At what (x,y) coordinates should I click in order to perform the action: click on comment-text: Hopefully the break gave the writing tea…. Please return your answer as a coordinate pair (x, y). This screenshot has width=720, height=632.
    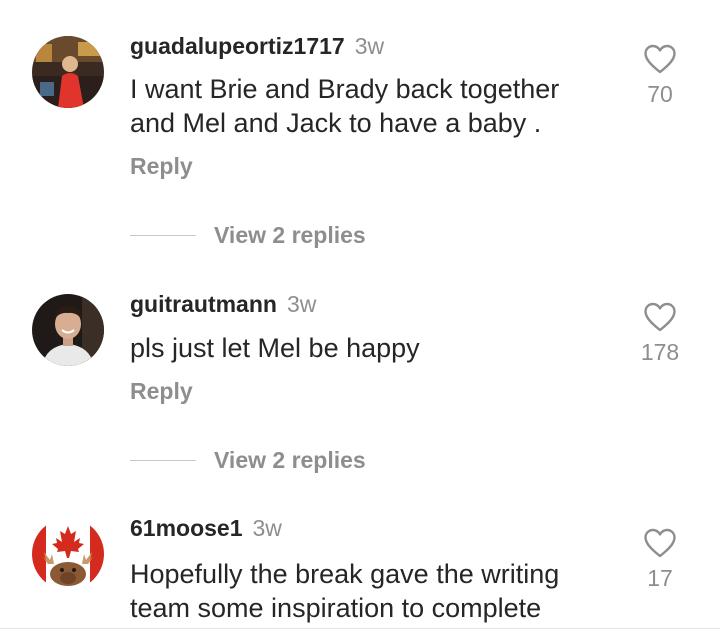
    Looking at the image, I should click on (345, 591).